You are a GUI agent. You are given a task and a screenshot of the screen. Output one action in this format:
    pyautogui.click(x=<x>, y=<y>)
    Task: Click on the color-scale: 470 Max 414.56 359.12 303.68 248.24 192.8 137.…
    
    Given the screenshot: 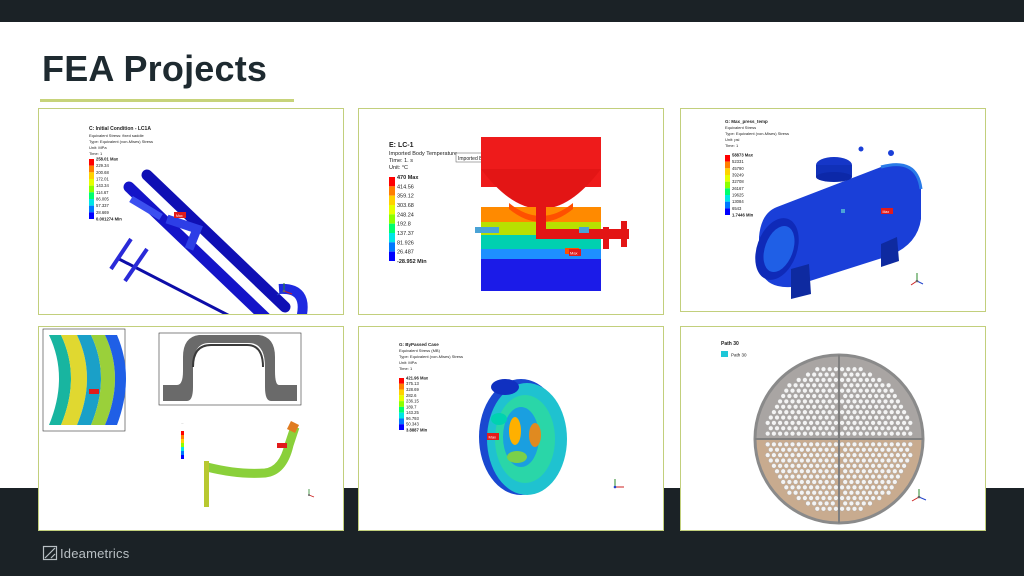 What is the action you would take?
    pyautogui.click(x=408, y=220)
    